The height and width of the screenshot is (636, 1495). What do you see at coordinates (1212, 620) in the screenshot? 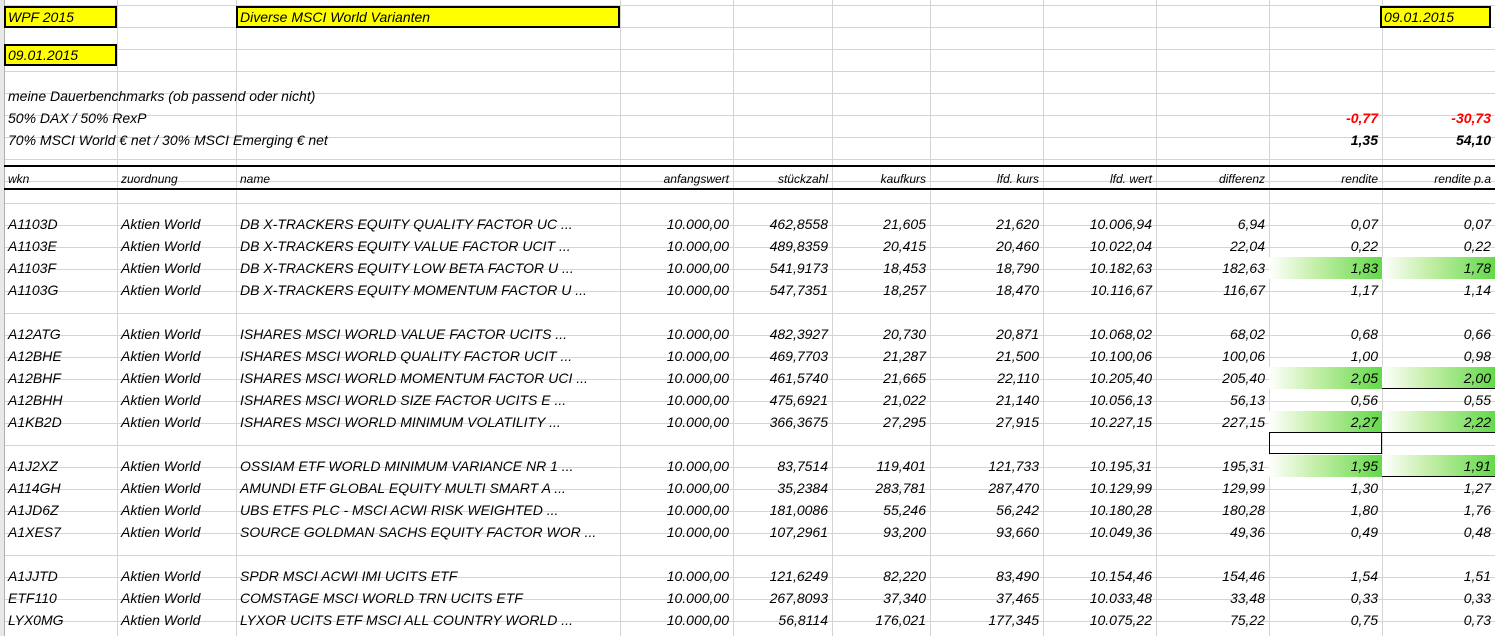
I see `cell-differenz: 75,22` at bounding box center [1212, 620].